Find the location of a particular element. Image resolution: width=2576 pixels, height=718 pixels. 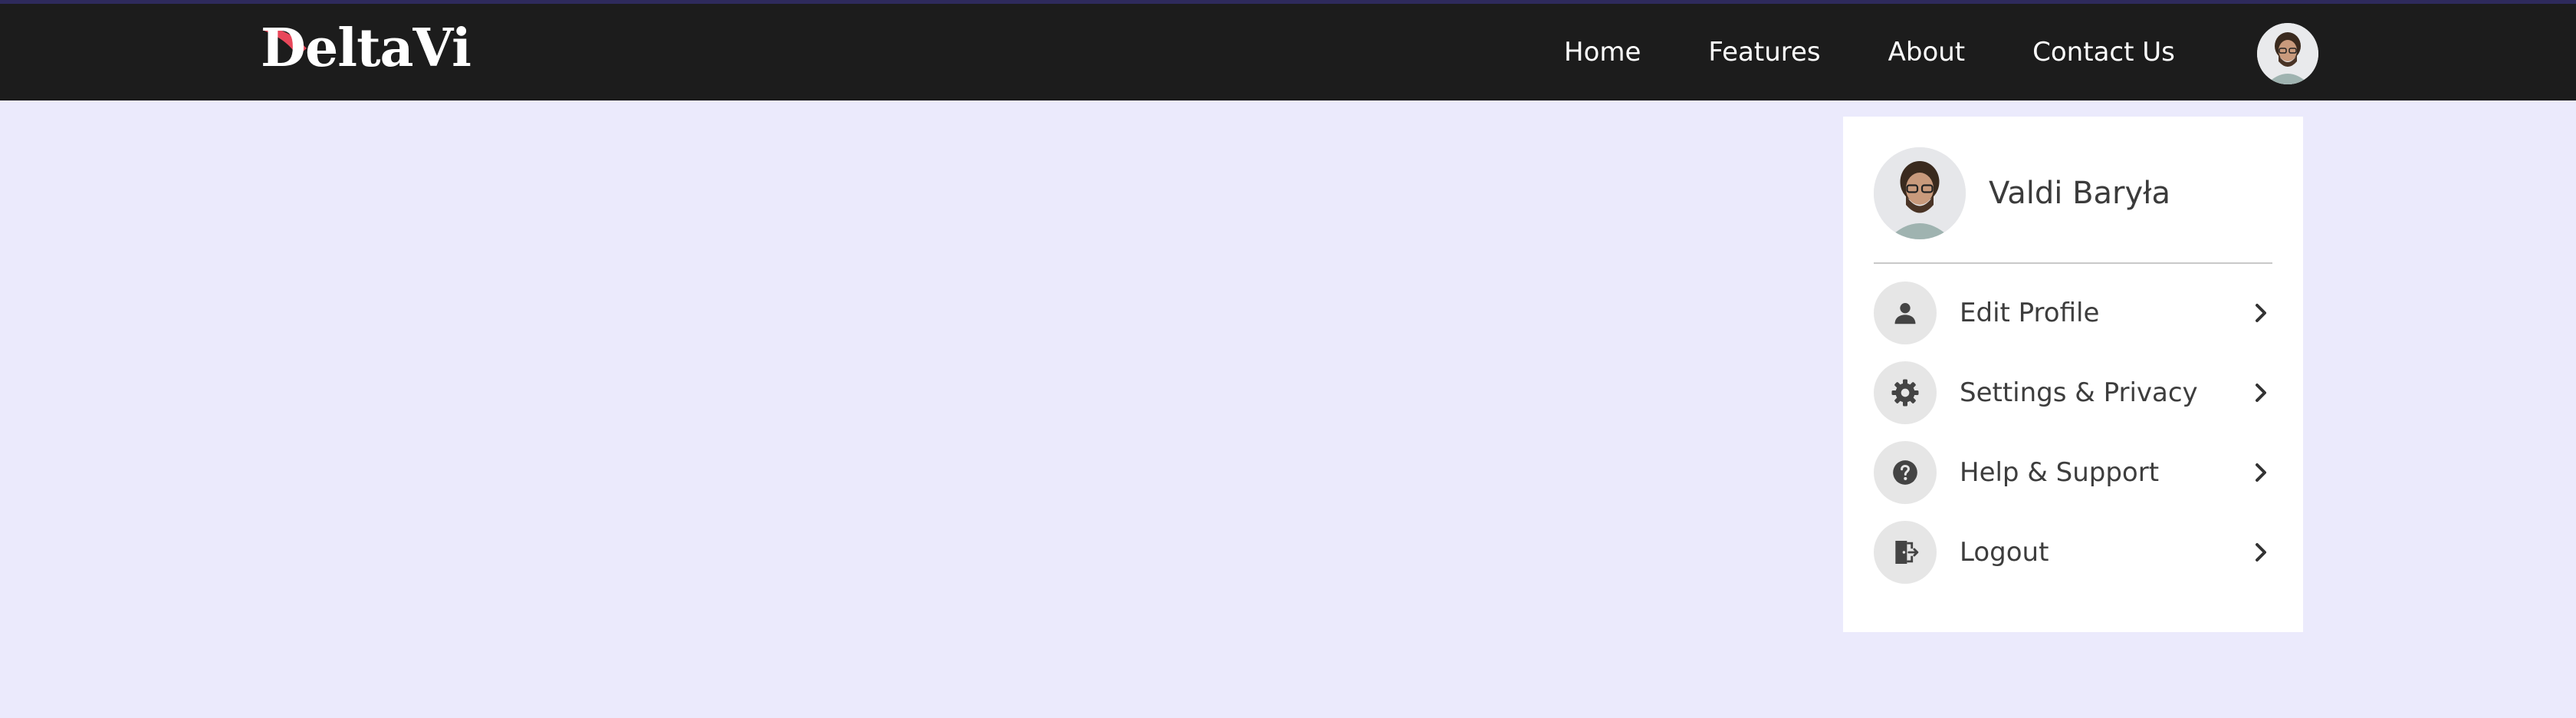

nav-link-features: Features is located at coordinates (1764, 53).